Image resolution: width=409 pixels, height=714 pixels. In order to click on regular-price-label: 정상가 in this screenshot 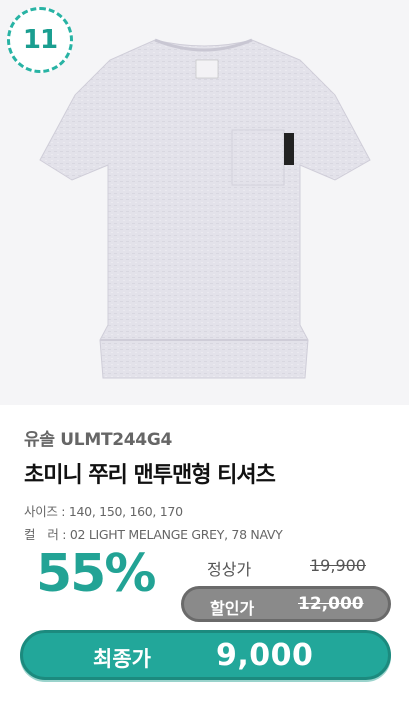, I will do `click(229, 569)`.